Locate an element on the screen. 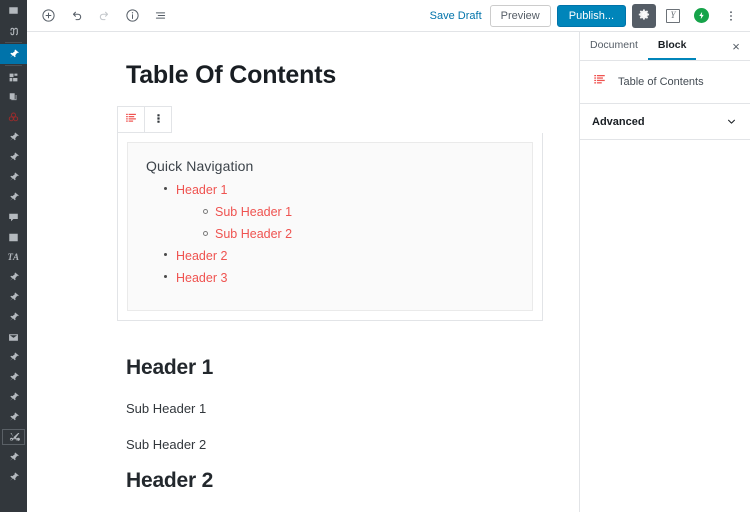 The image size is (750, 512). undo-button is located at coordinates (76, 16).